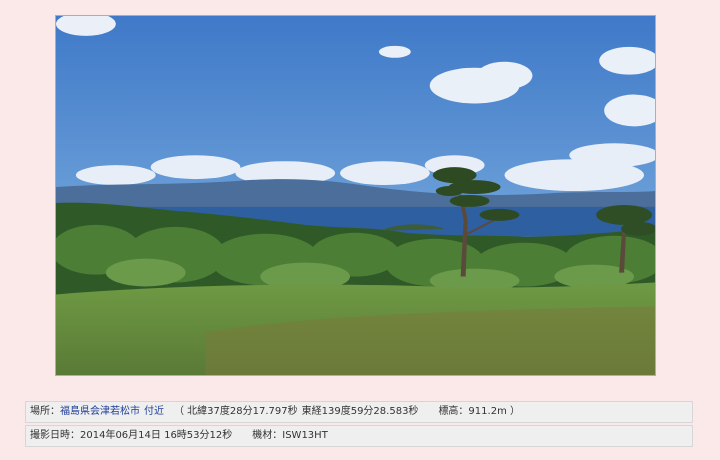 The height and width of the screenshot is (460, 720). What do you see at coordinates (479, 411) in the screenshot?
I see `altitude-text: 標高：911.2m ）` at bounding box center [479, 411].